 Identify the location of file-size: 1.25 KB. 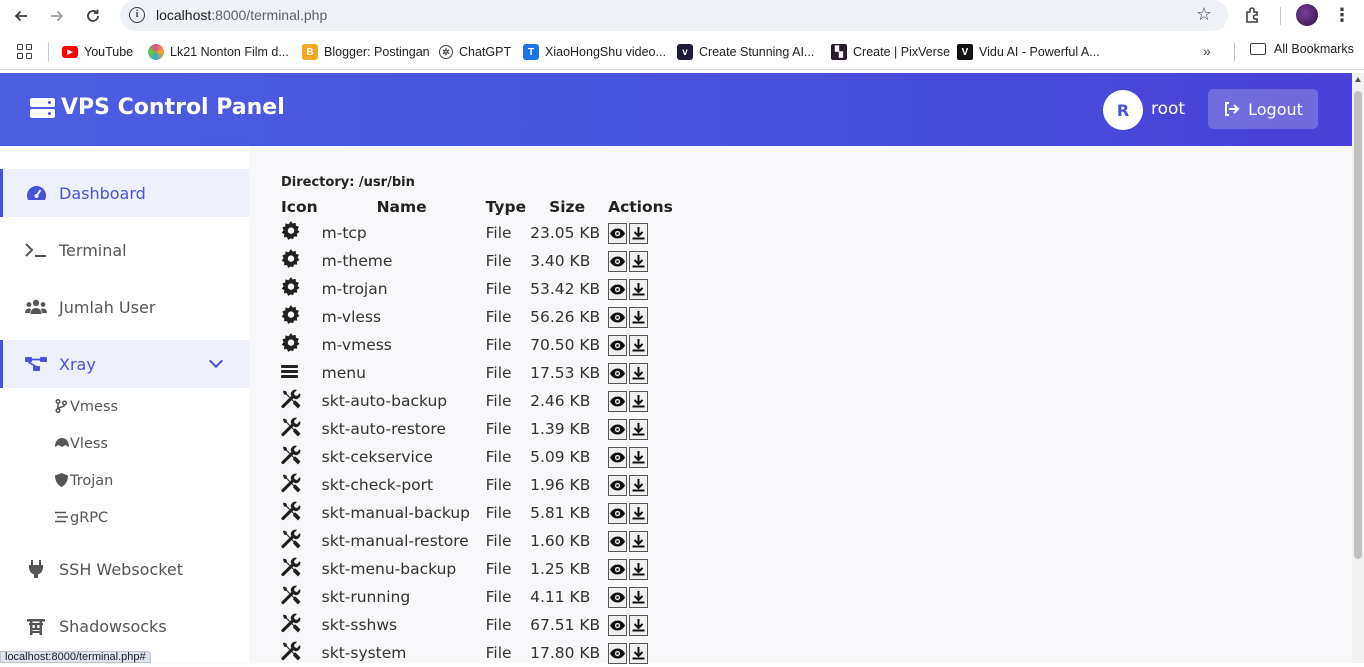
(560, 569).